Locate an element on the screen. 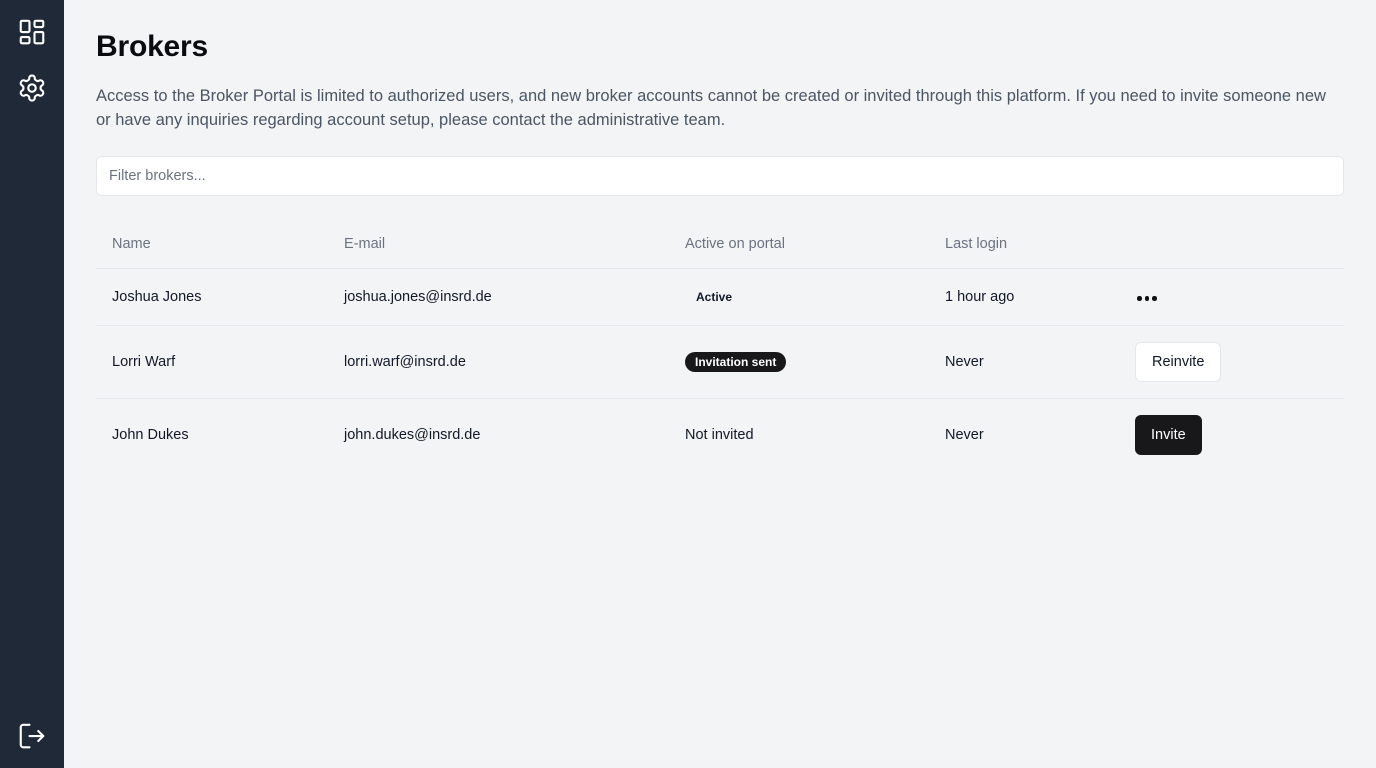  reinvite-button: Reinvite is located at coordinates (1178, 361).